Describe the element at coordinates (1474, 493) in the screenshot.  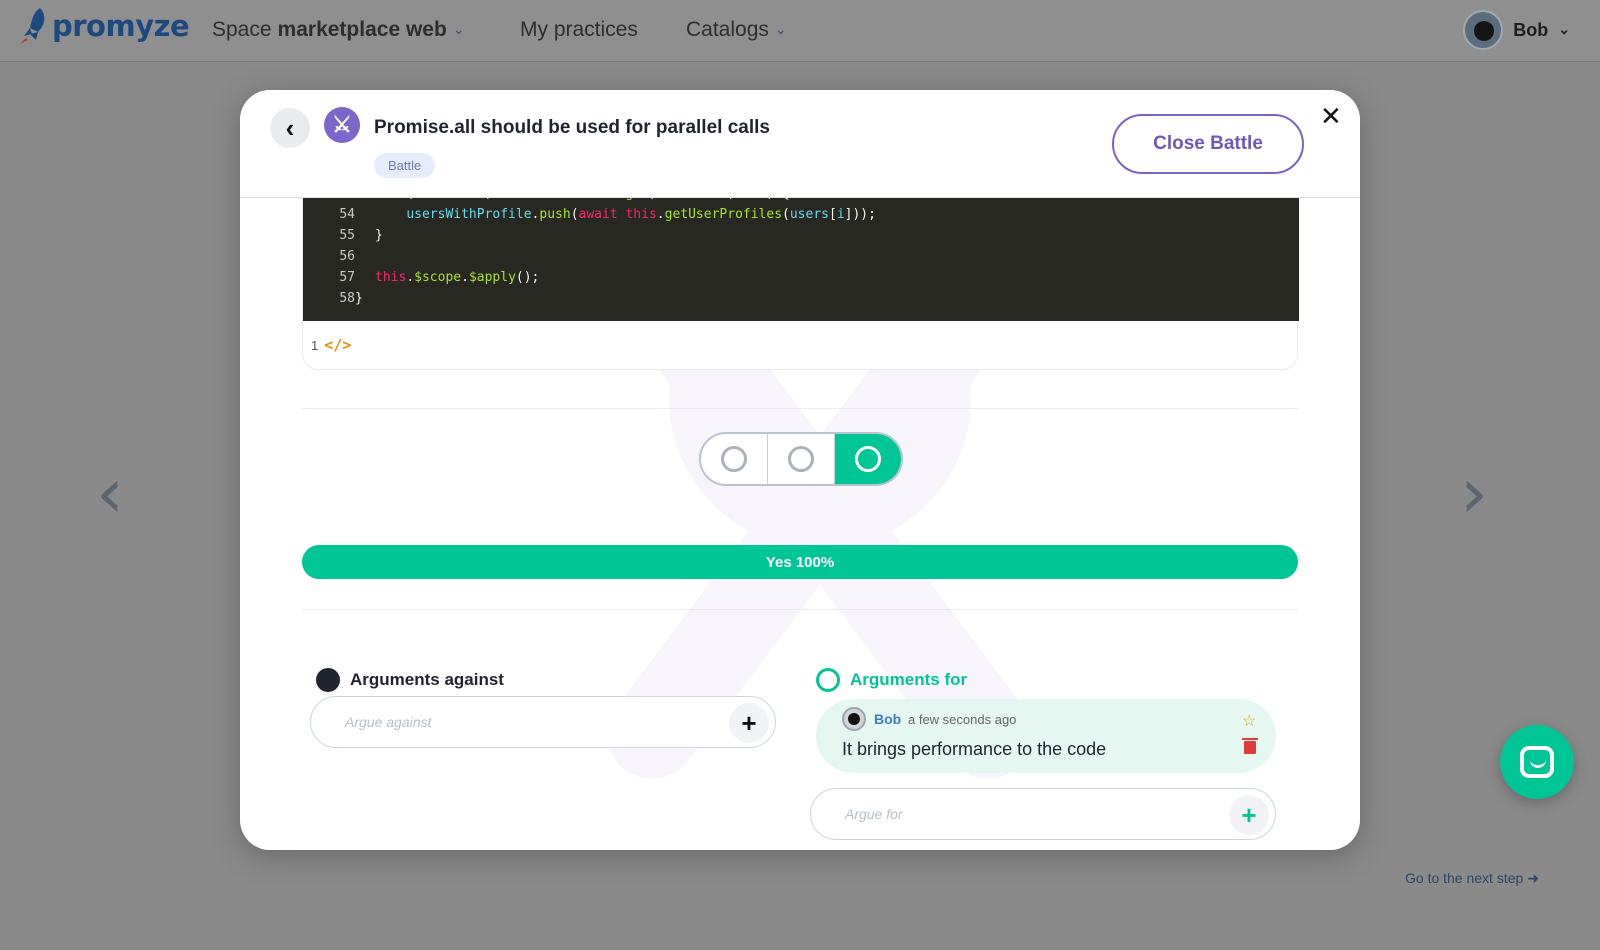
I see `next-arrow-icon: ›` at that location.